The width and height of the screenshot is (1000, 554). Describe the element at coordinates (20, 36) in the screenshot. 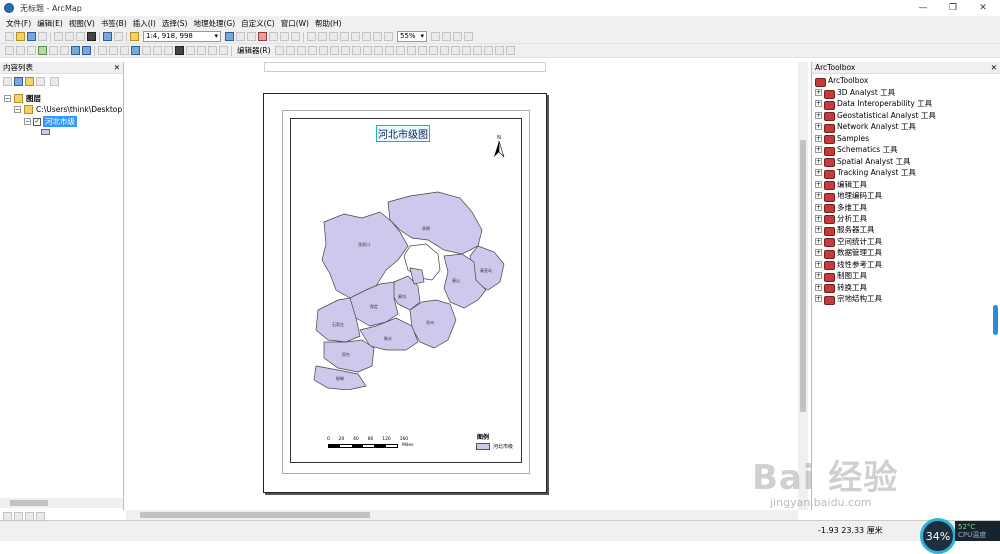

I see `open-icon` at that location.